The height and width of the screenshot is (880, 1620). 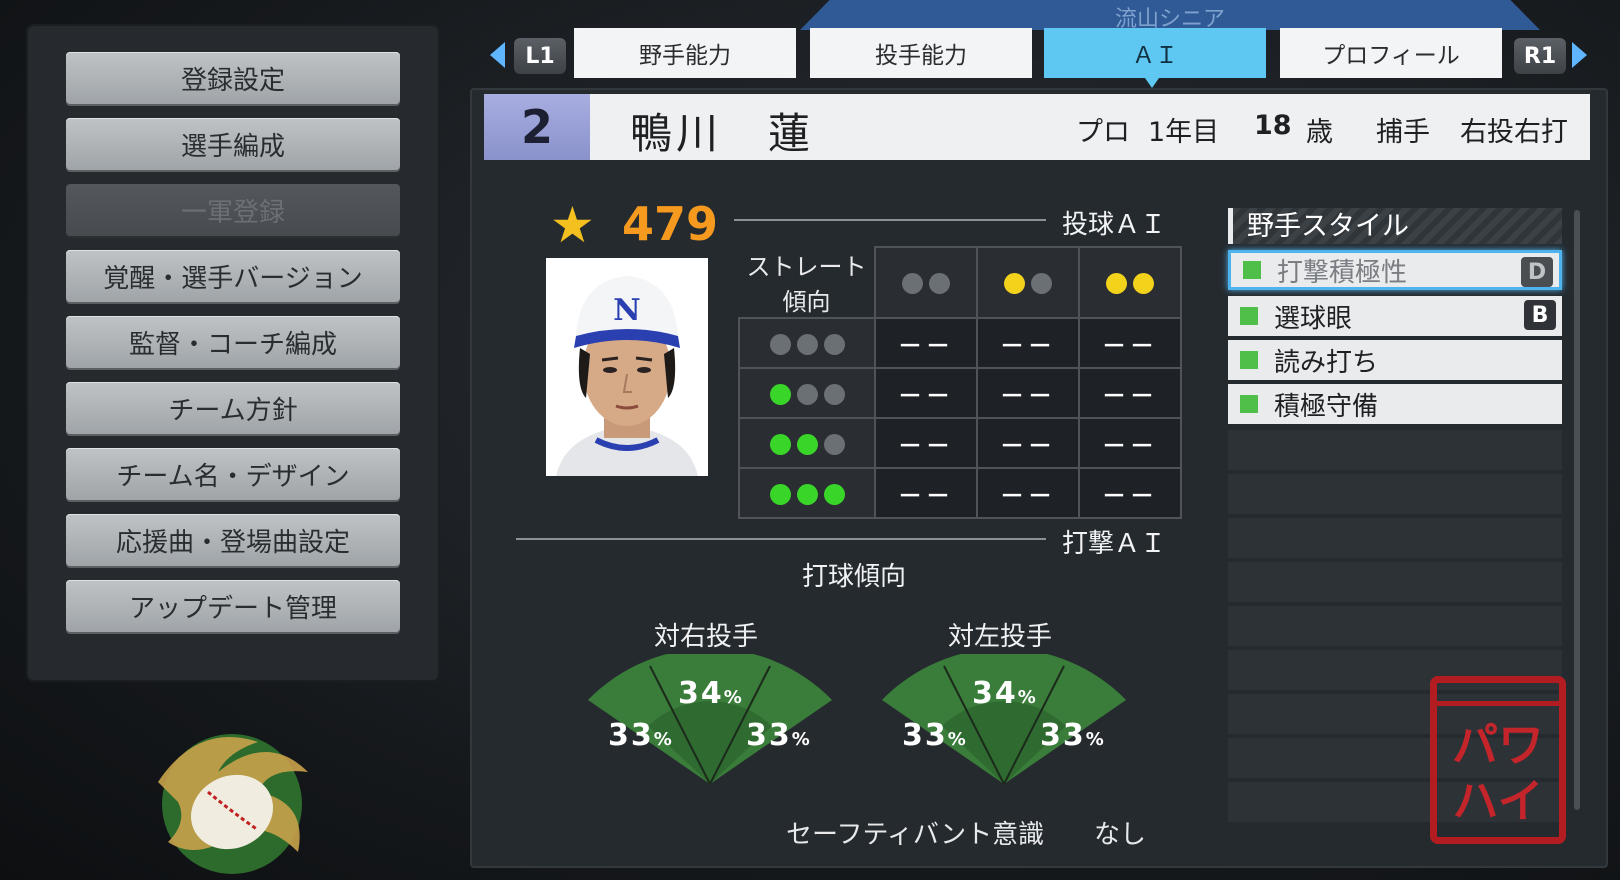 I want to click on pawa-hai-stamp-icon: パワ ハイ, so click(x=1498, y=760).